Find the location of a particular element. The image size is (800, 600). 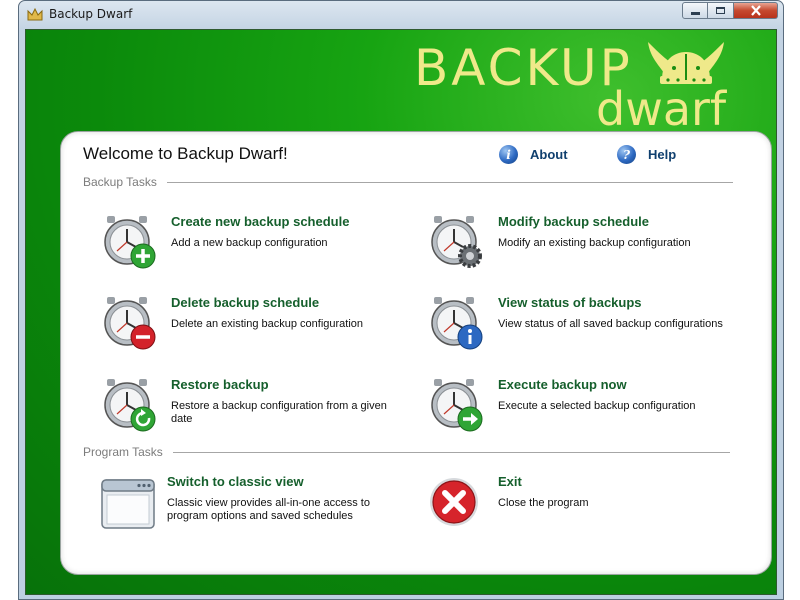

minimize-icon is located at coordinates (695, 13).